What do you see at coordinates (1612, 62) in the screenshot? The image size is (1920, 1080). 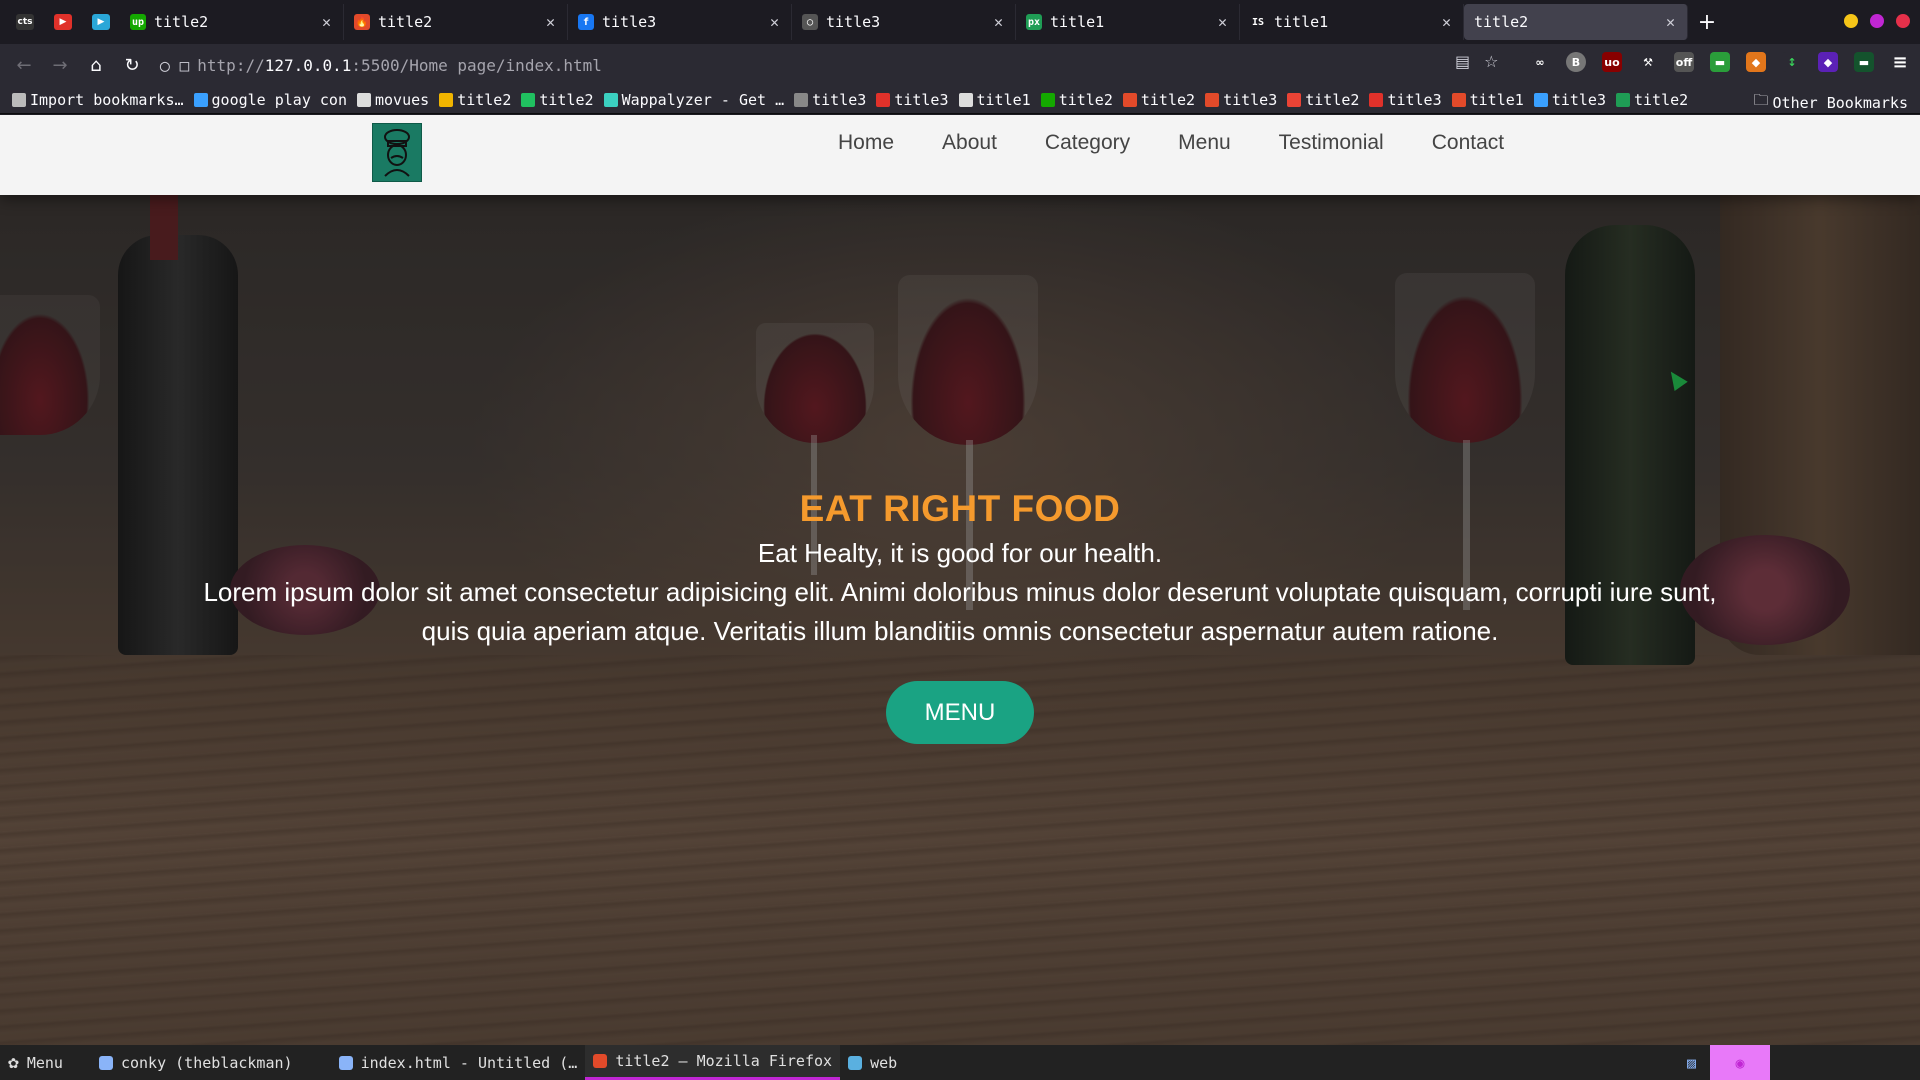 I see `ublock-icon: uo` at bounding box center [1612, 62].